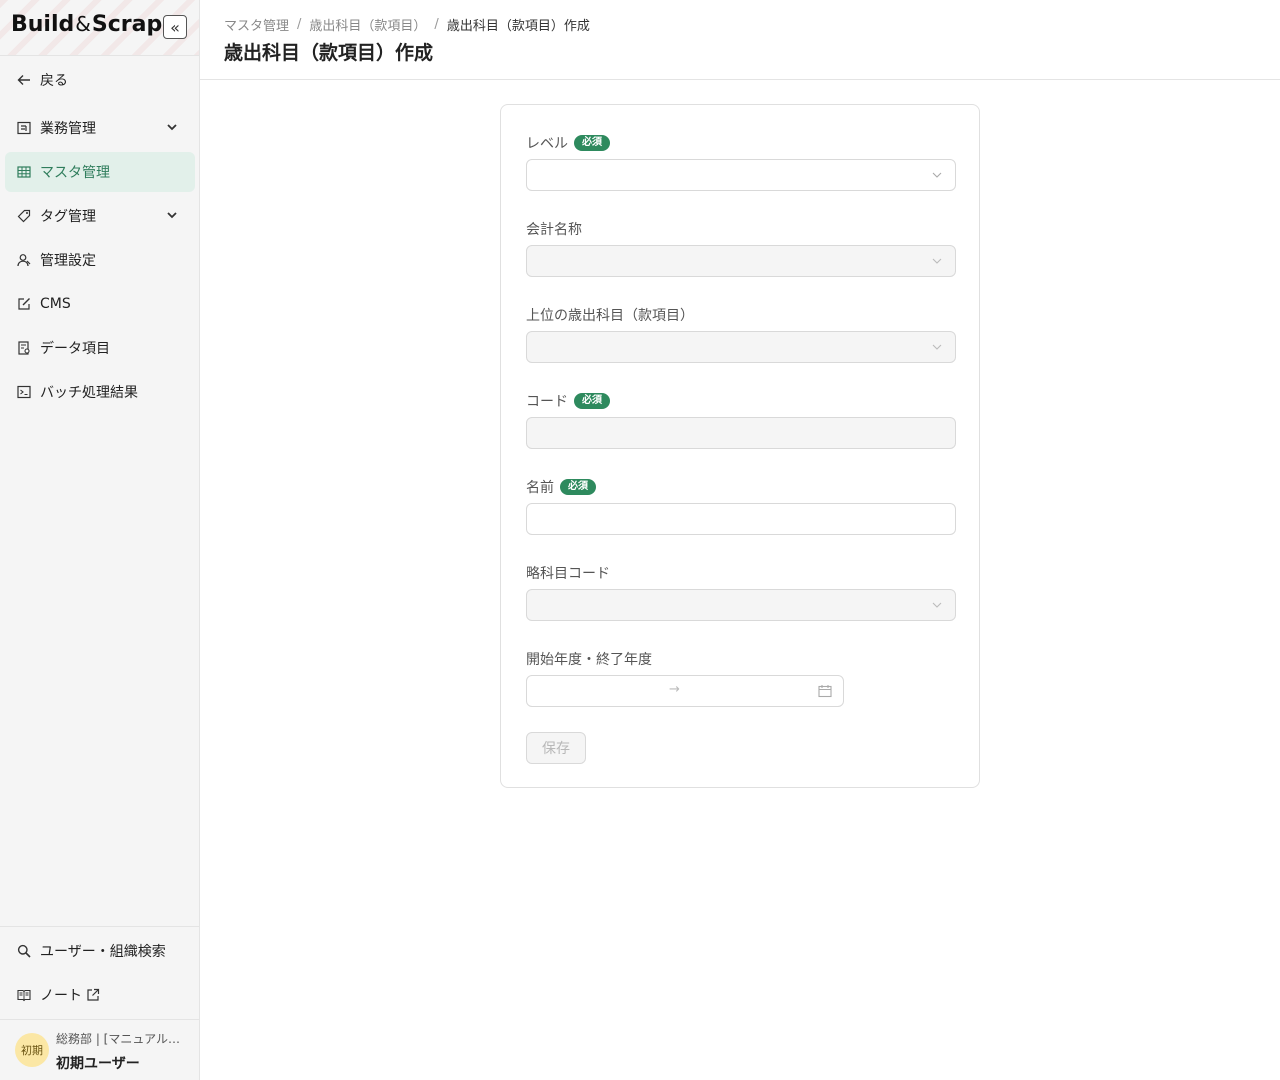 This screenshot has height=1080, width=1280. I want to click on code-label: コード 必須, so click(568, 401).